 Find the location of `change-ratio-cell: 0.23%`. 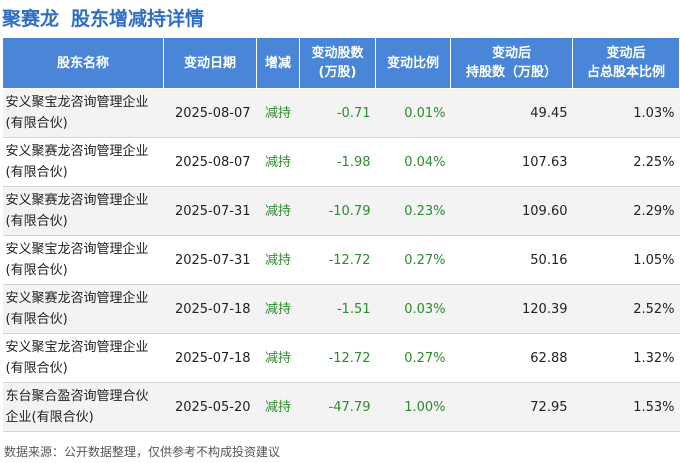

change-ratio-cell: 0.23% is located at coordinates (413, 211).